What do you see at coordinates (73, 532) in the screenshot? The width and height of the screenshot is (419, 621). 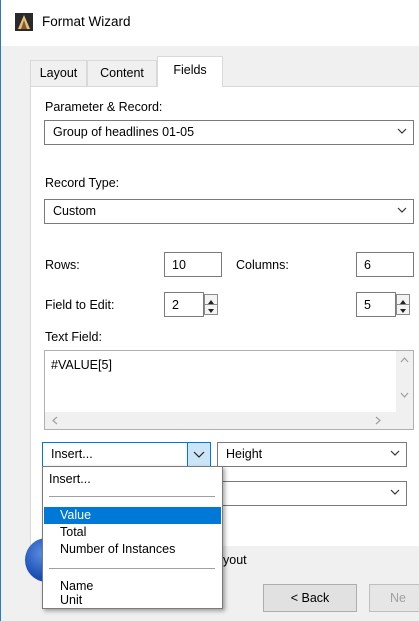 I see `dropdown-item-label: Total` at bounding box center [73, 532].